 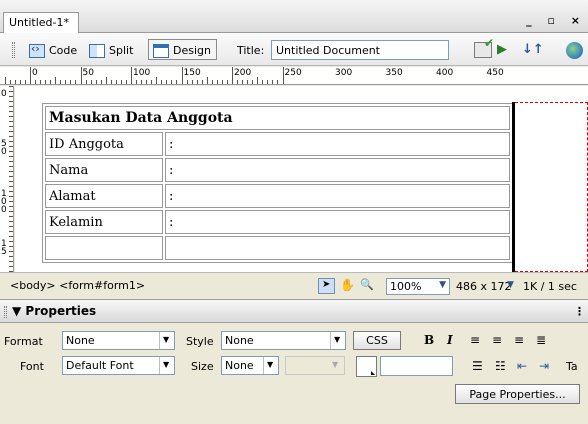 I want to click on properties-panel-header: ▼ Properties ⋮, so click(x=294, y=311).